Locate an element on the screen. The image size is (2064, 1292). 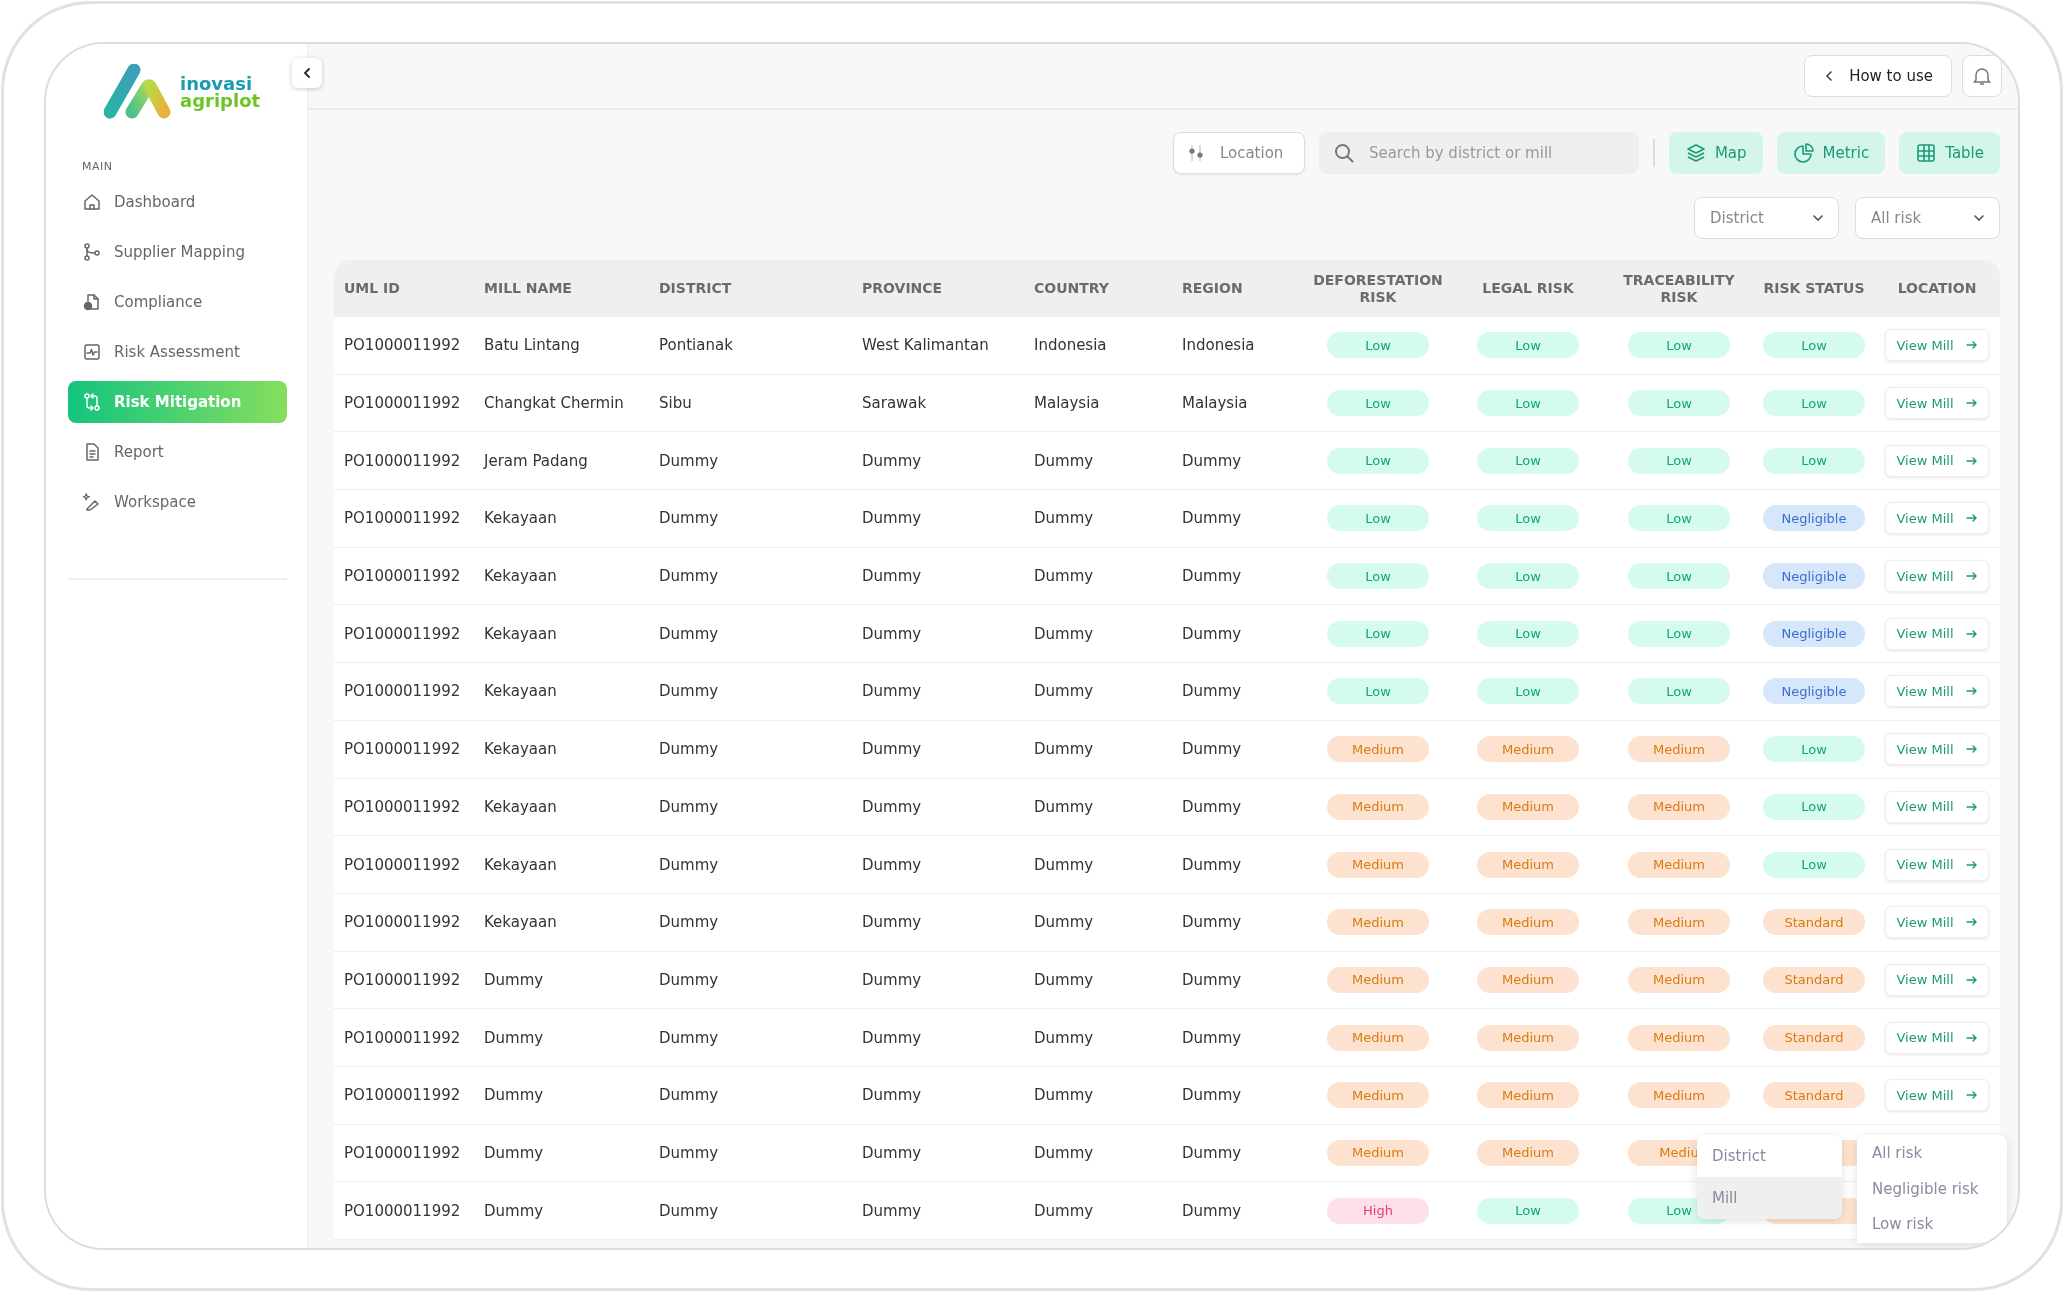
collapse-button is located at coordinates (307, 73).